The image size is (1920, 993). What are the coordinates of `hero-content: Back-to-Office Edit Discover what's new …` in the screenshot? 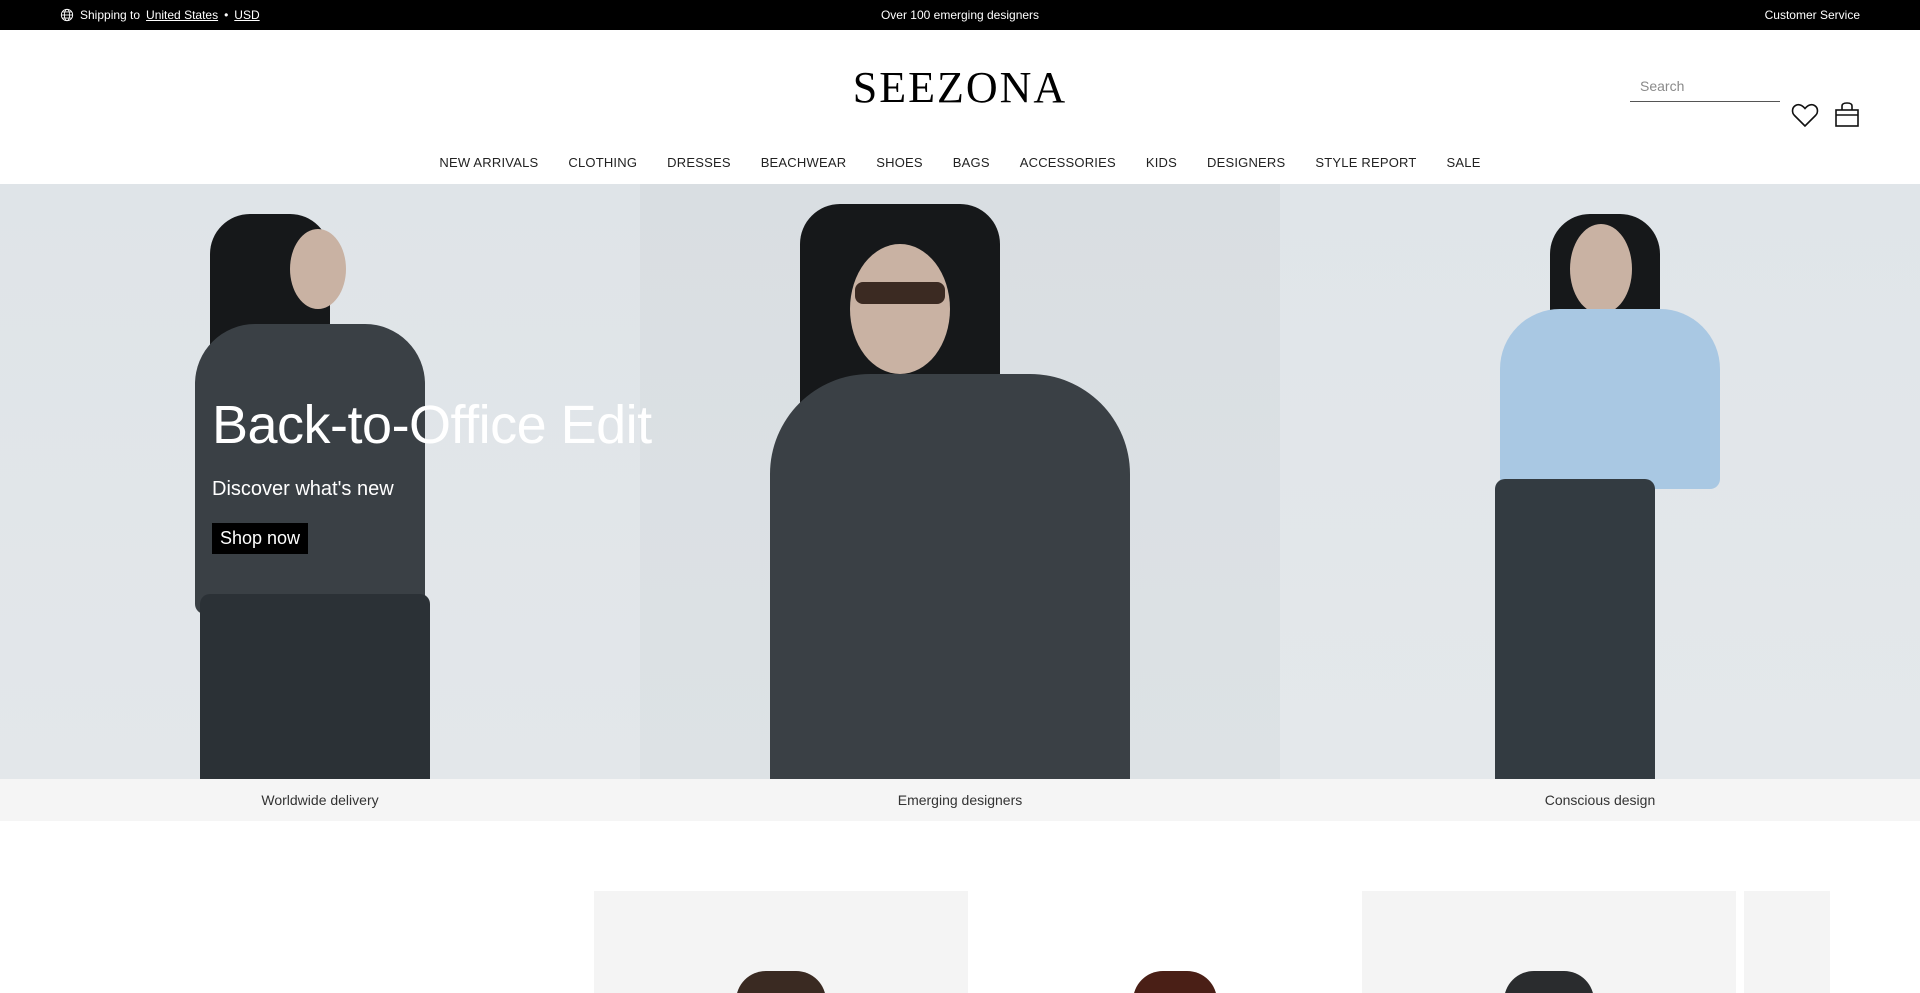 It's located at (432, 474).